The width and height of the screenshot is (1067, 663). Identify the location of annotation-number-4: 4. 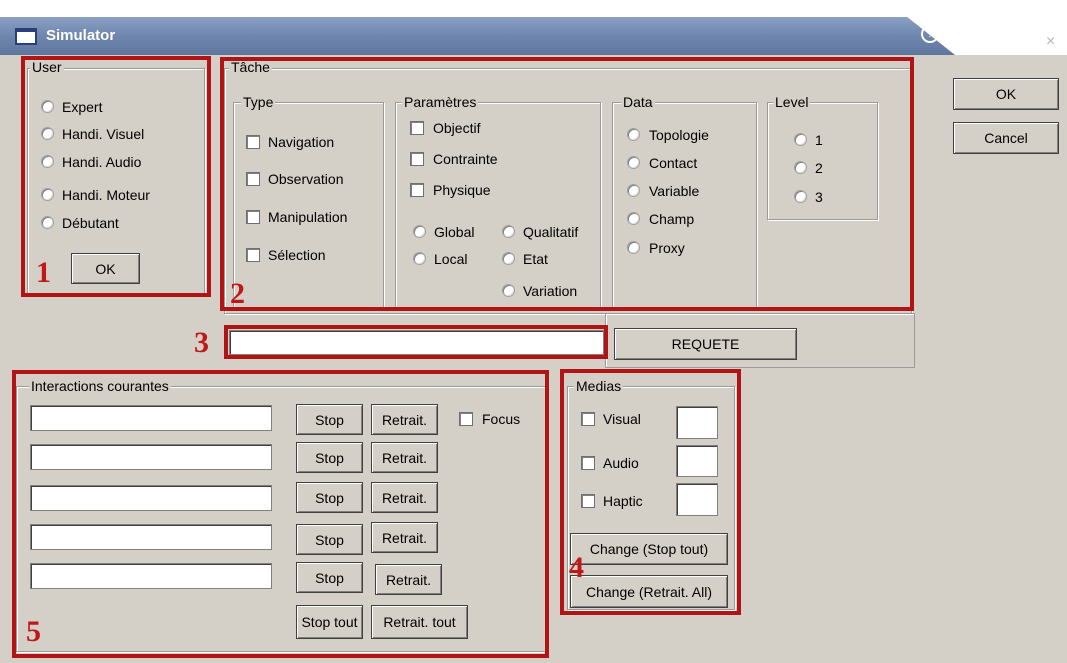
(576, 567).